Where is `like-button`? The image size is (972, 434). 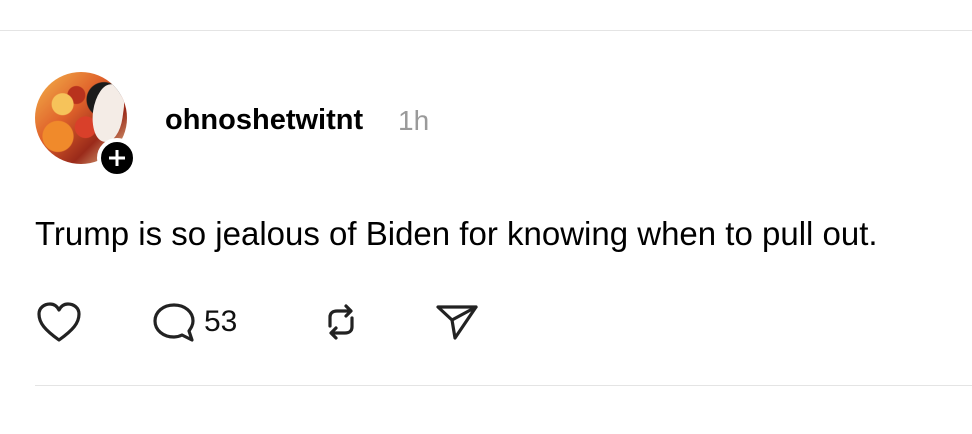 like-button is located at coordinates (59, 322).